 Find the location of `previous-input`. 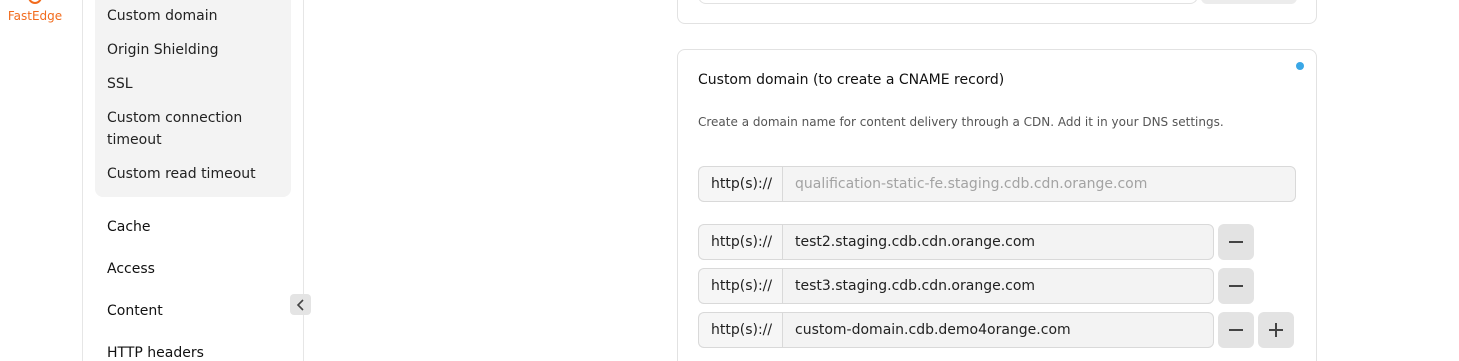

previous-input is located at coordinates (948, 2).